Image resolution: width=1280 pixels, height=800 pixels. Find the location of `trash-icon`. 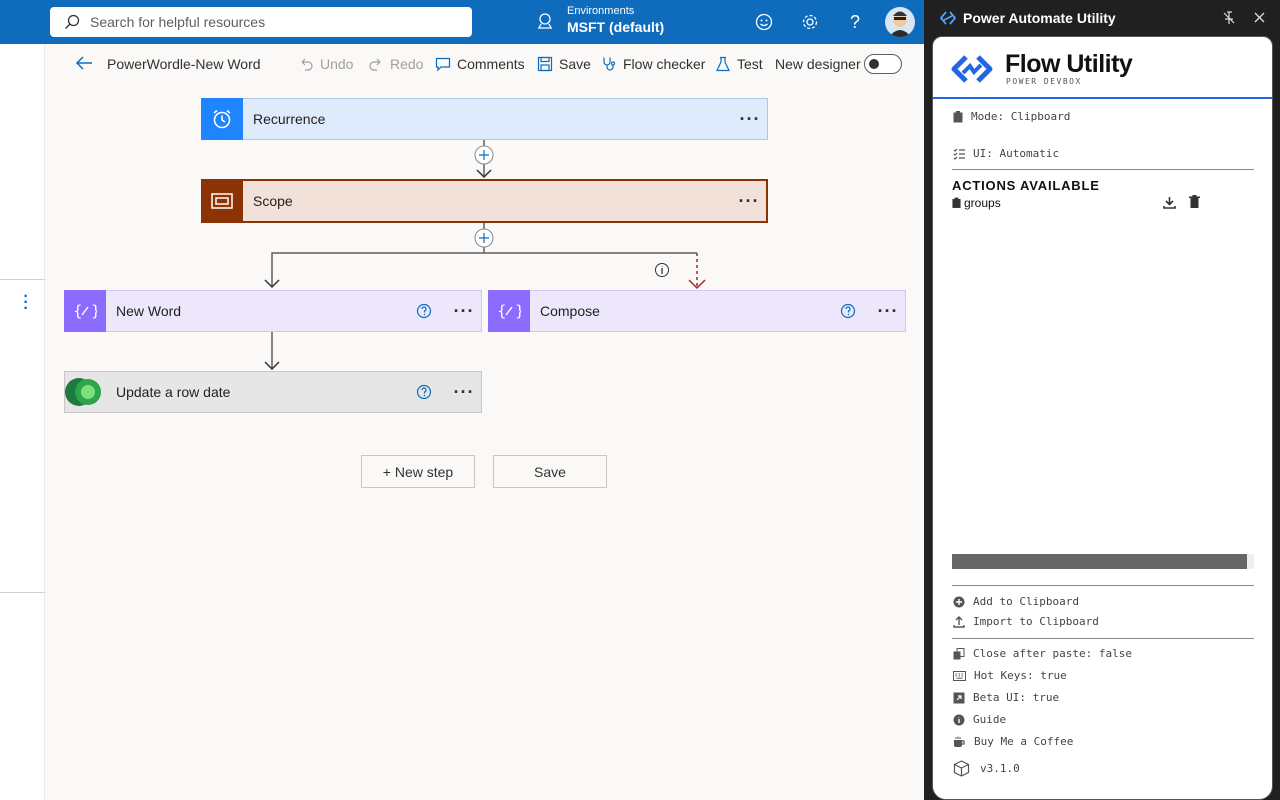

trash-icon is located at coordinates (1194, 201).